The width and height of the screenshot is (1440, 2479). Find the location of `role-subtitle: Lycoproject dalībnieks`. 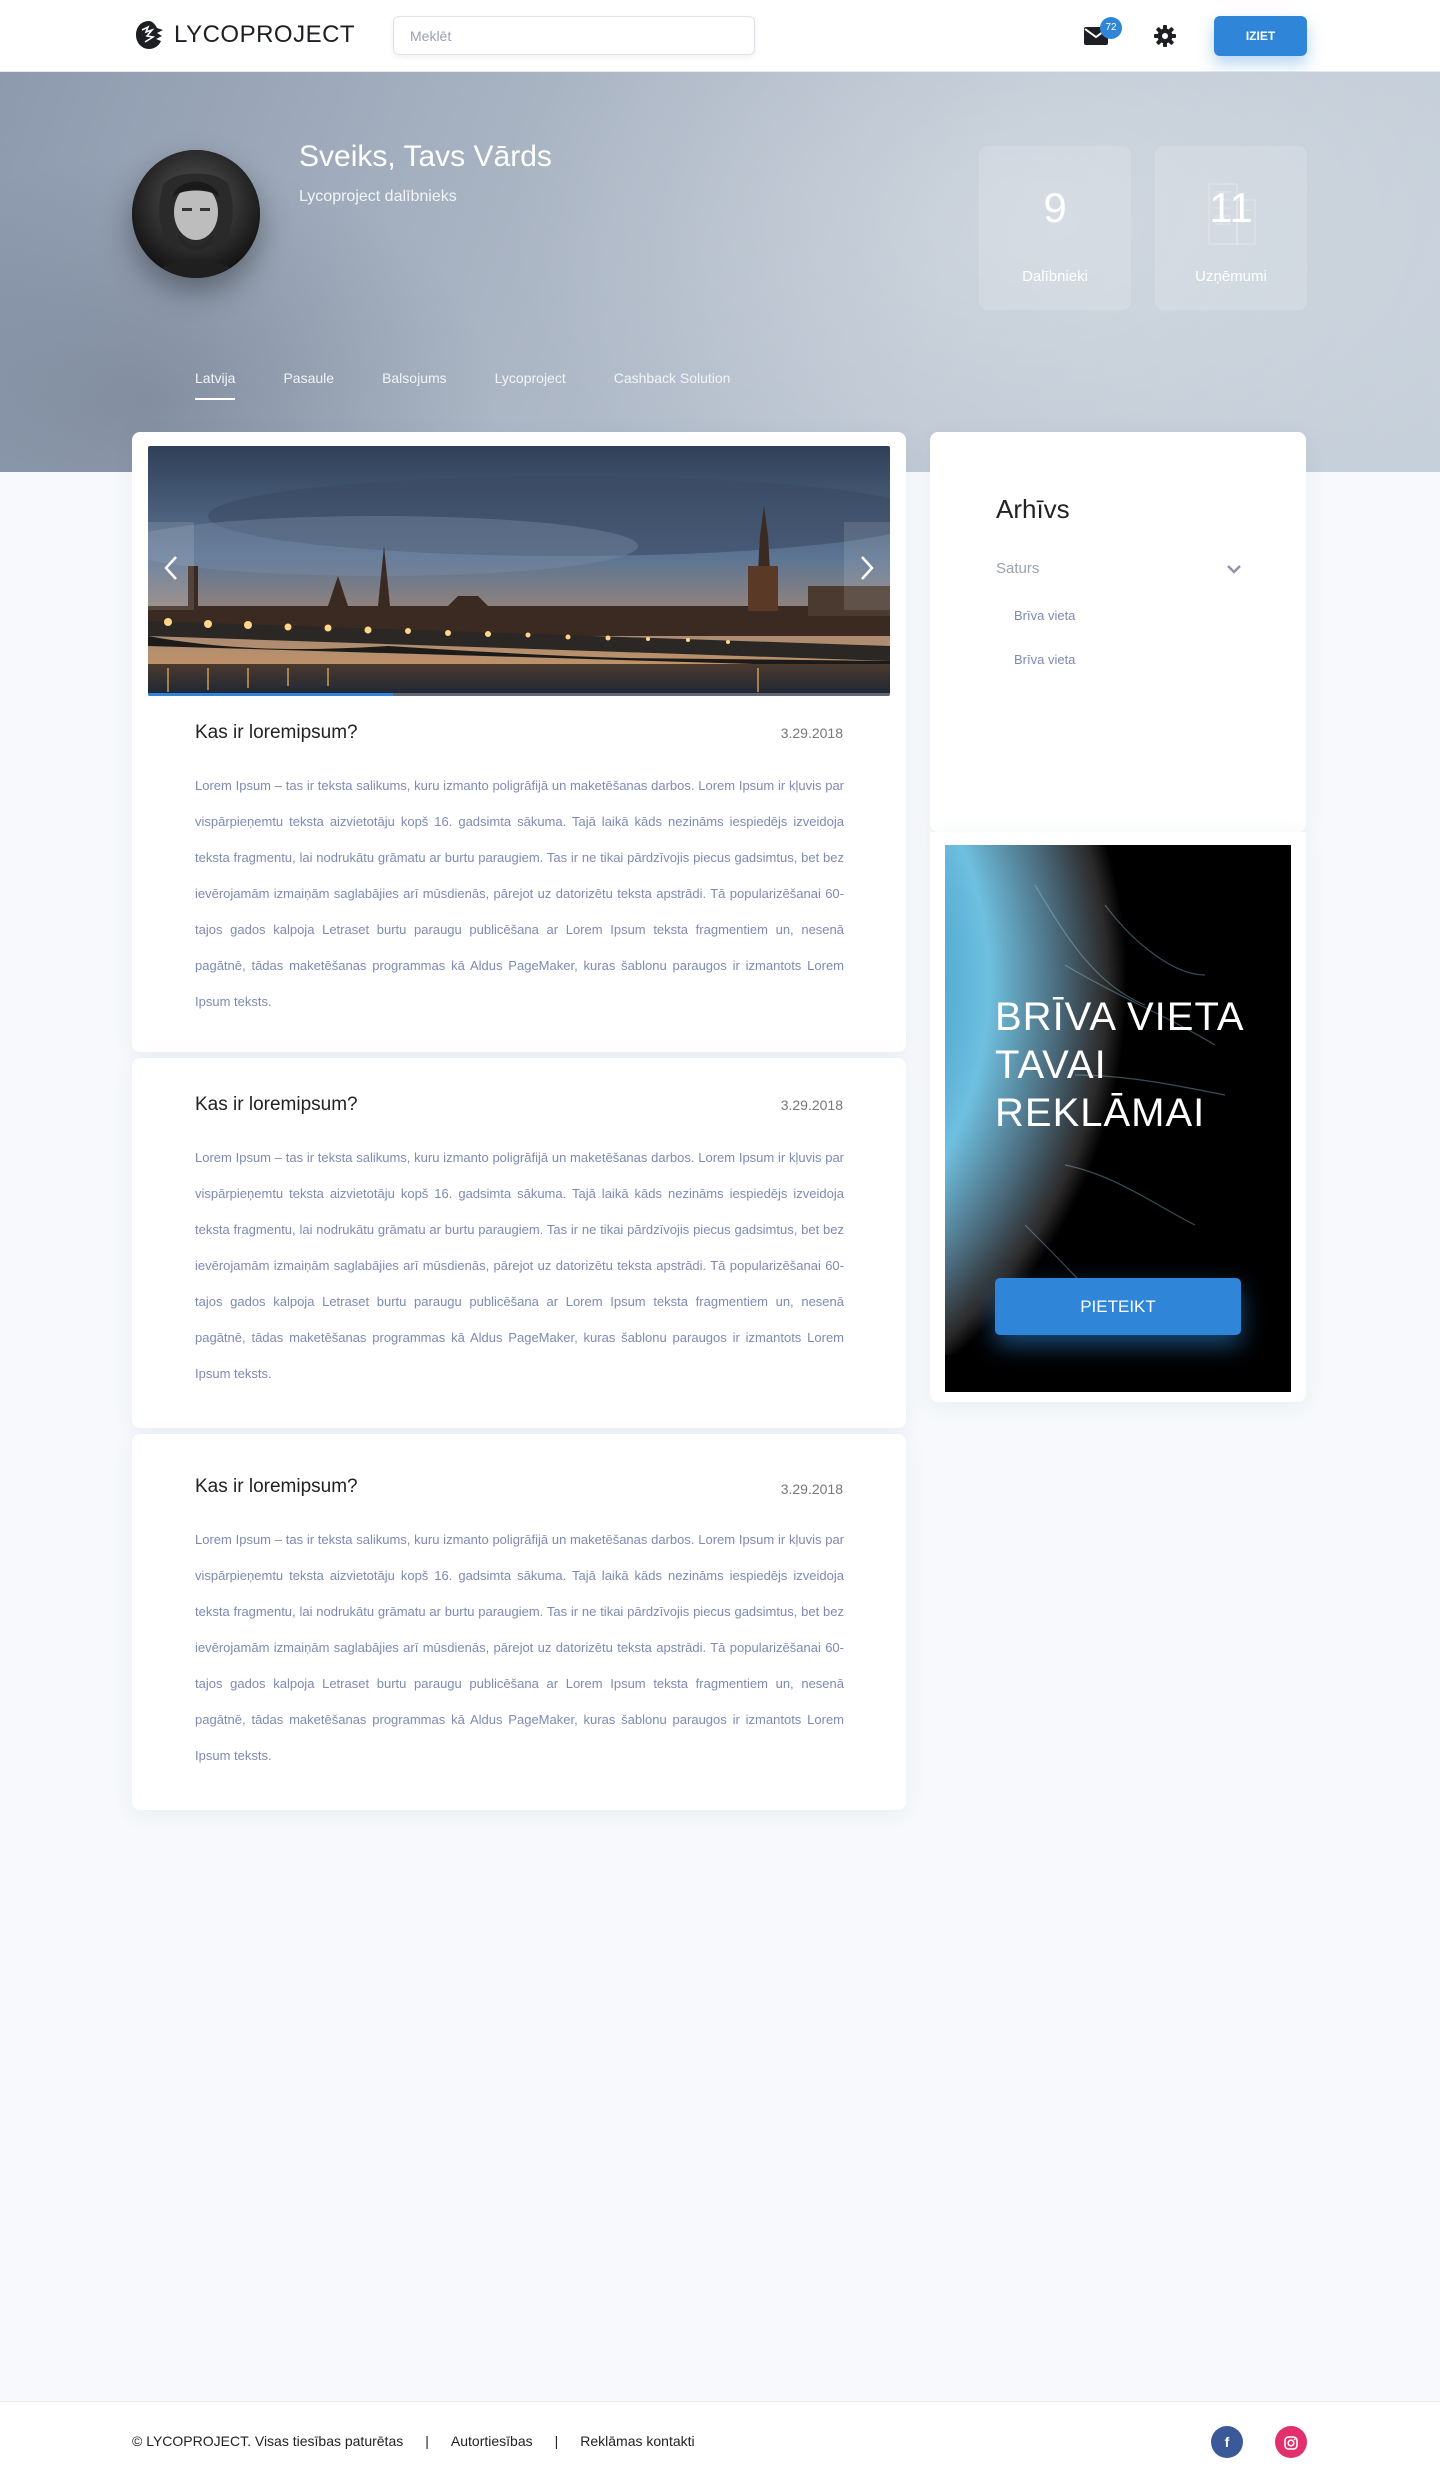

role-subtitle: Lycoproject dalībnieks is located at coordinates (378, 196).